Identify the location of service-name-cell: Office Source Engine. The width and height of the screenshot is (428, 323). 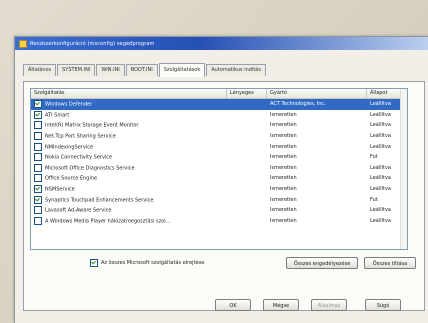
(129, 178).